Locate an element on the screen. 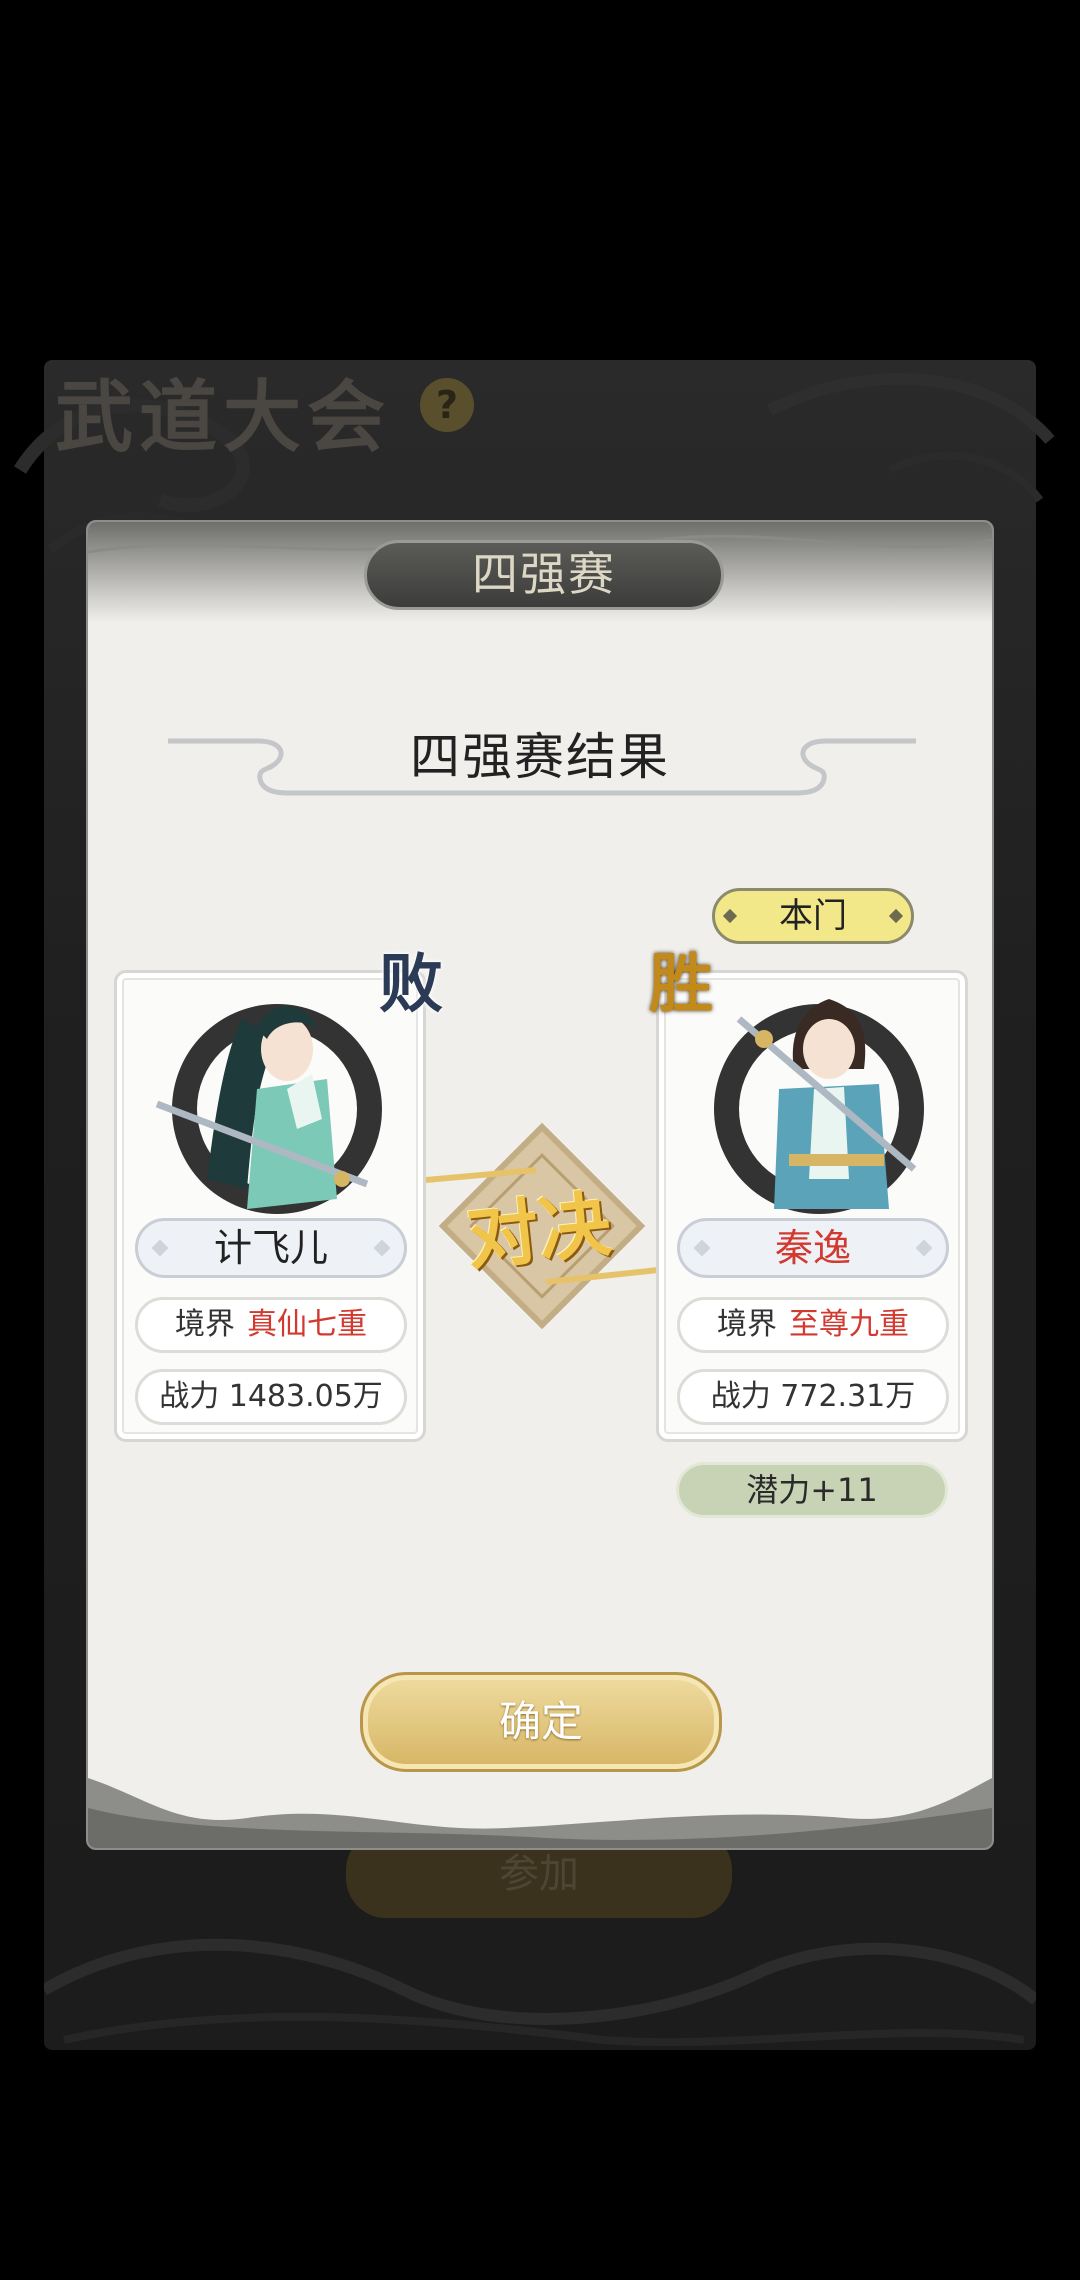 The image size is (1080, 2280). power-row: 战力 1483.05万 is located at coordinates (271, 1397).